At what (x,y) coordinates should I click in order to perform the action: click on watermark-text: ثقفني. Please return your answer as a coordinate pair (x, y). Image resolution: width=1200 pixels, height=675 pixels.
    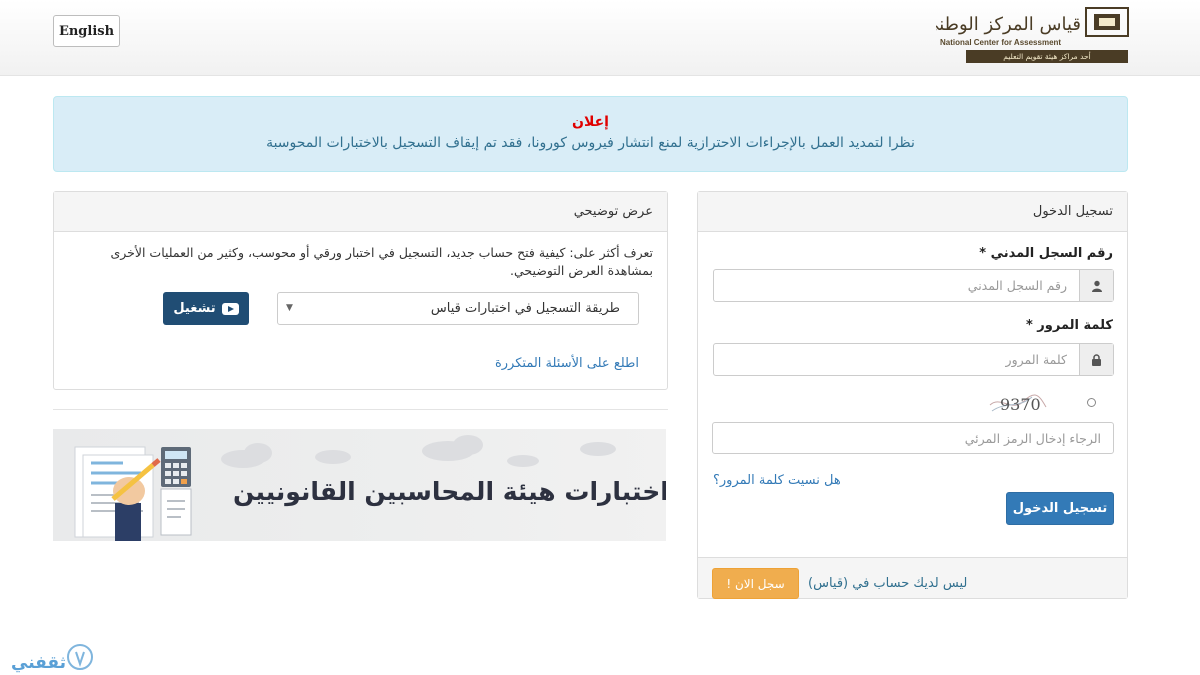
    Looking at the image, I should click on (38, 663).